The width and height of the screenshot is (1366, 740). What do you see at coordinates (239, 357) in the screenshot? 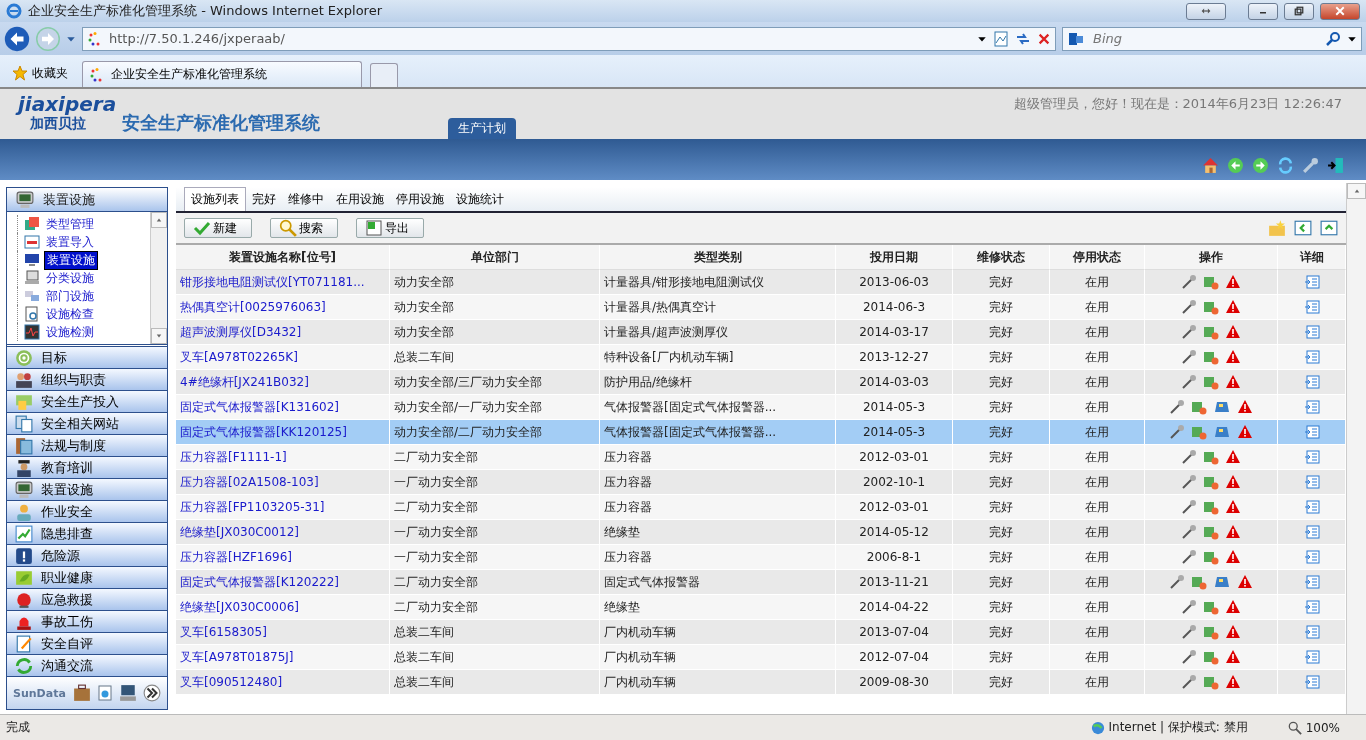
I see `device-link: 叉车[A978T02265K]` at bounding box center [239, 357].